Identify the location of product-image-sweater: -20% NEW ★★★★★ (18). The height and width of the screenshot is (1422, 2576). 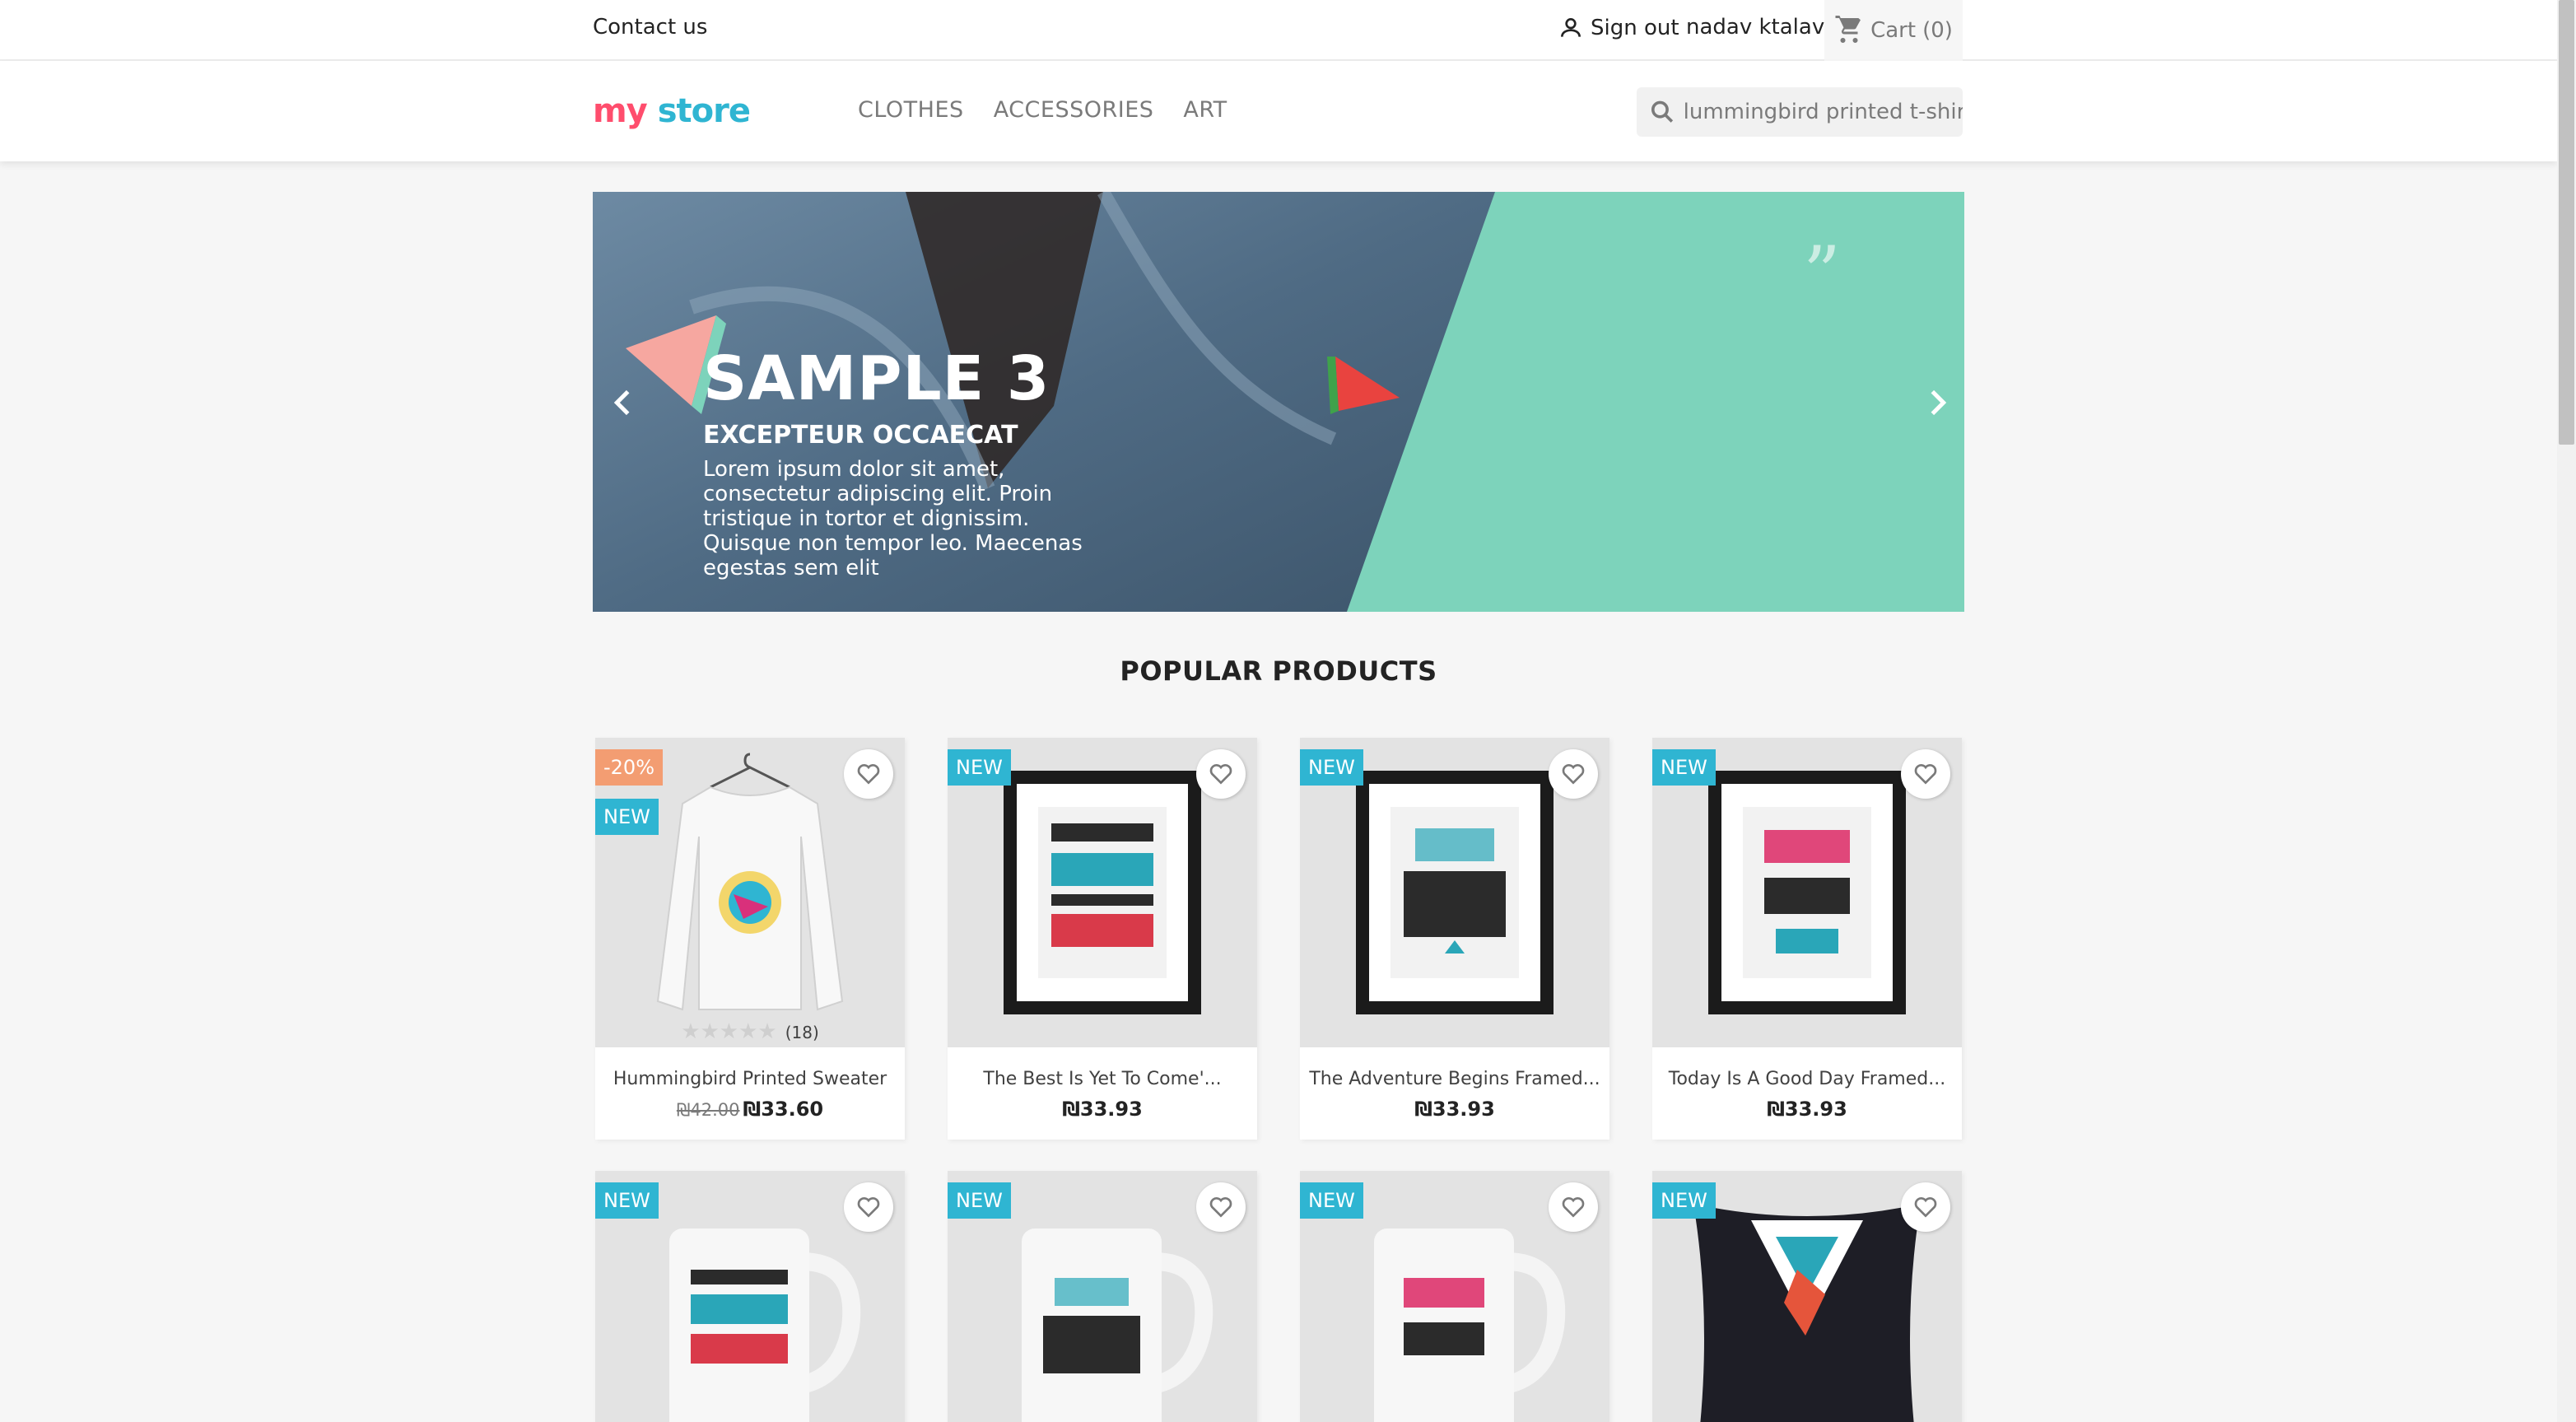
(750, 892).